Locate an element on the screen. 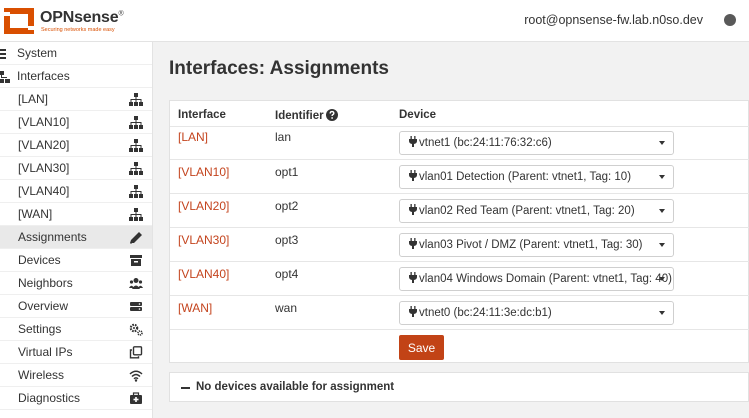 The width and height of the screenshot is (749, 418). minus-icon is located at coordinates (185, 388).